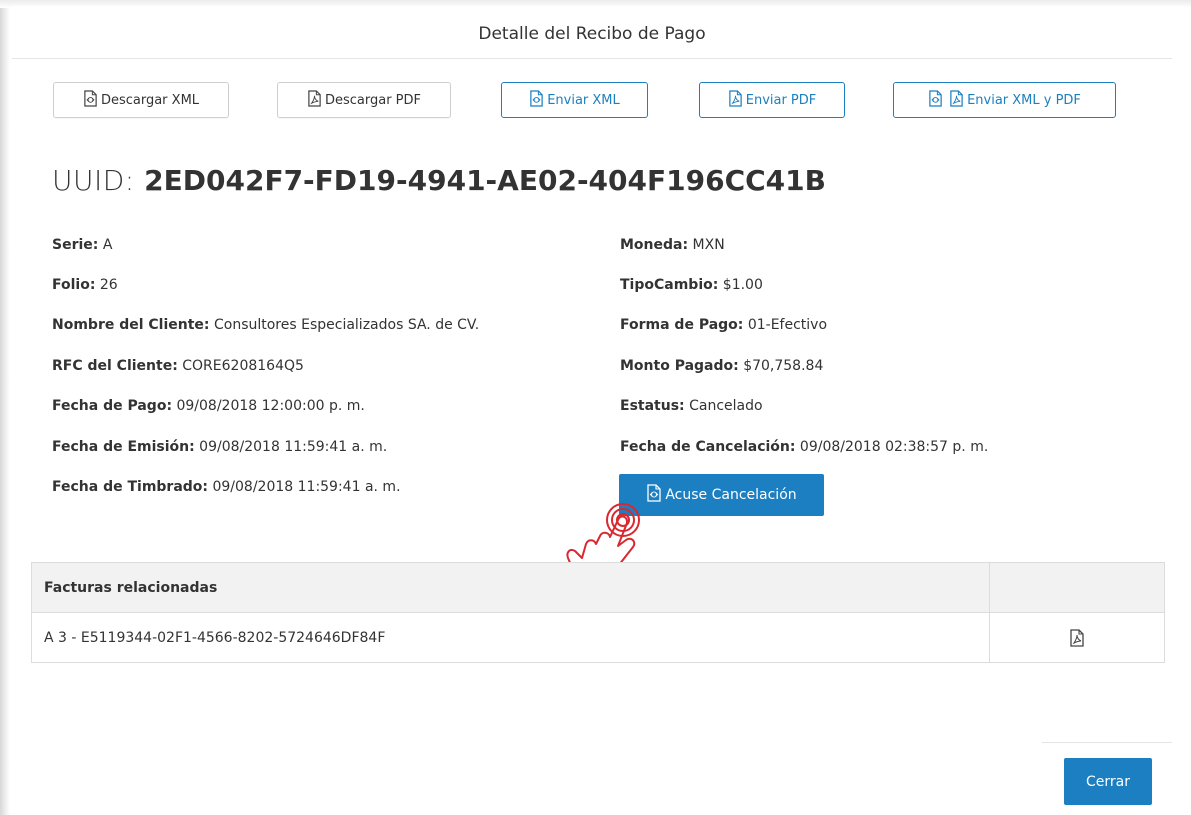 The image size is (1191, 815). Describe the element at coordinates (1107, 742) in the screenshot. I see `footer-divider` at that location.